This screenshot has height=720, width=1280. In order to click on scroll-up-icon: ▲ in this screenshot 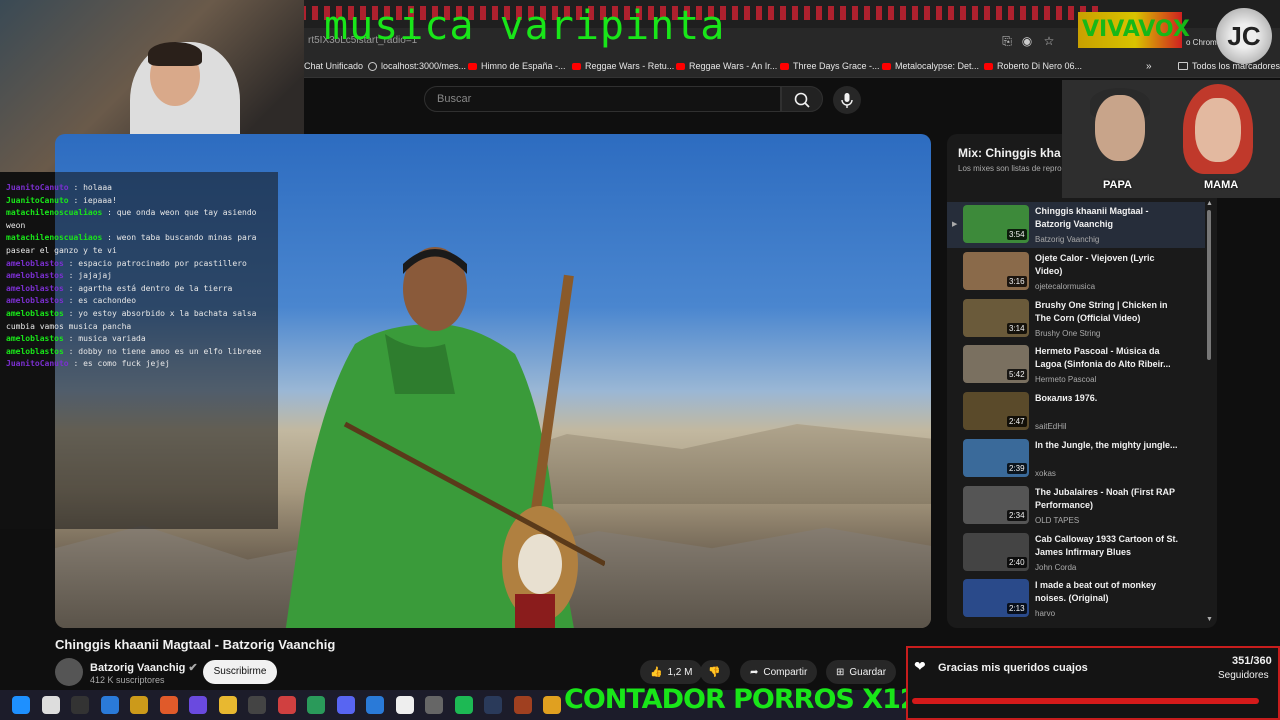, I will do `click(1209, 203)`.